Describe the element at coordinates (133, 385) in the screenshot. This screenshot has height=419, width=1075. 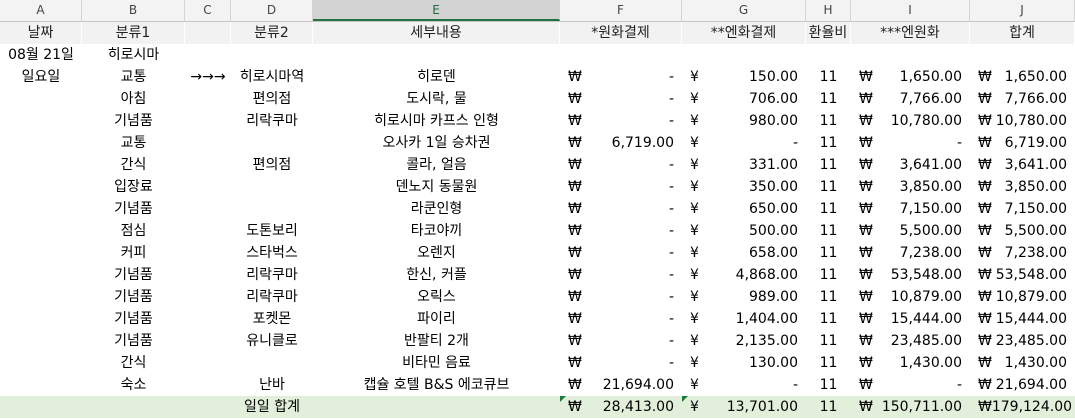
I see `category1-cell: 숙소` at that location.